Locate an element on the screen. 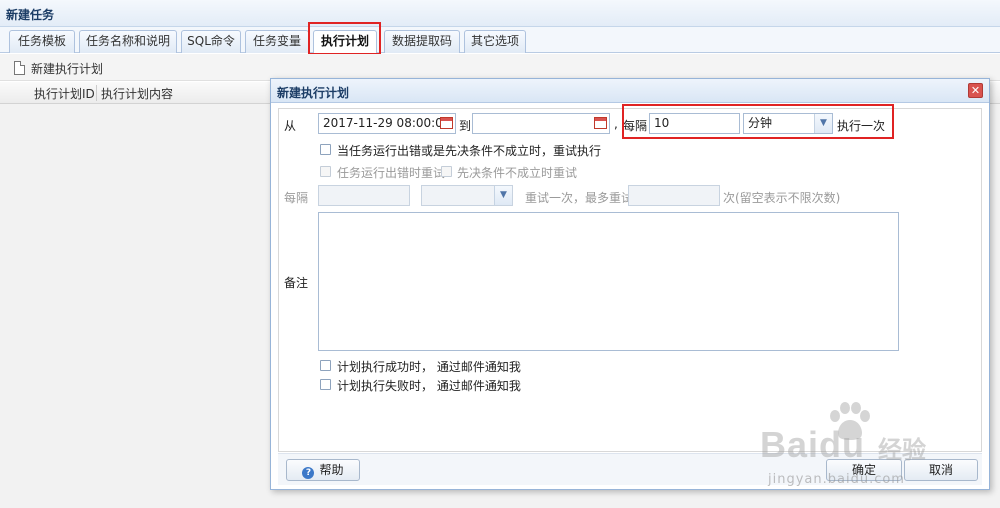  retry-once-label: 重试一次，最多重试 is located at coordinates (579, 198).